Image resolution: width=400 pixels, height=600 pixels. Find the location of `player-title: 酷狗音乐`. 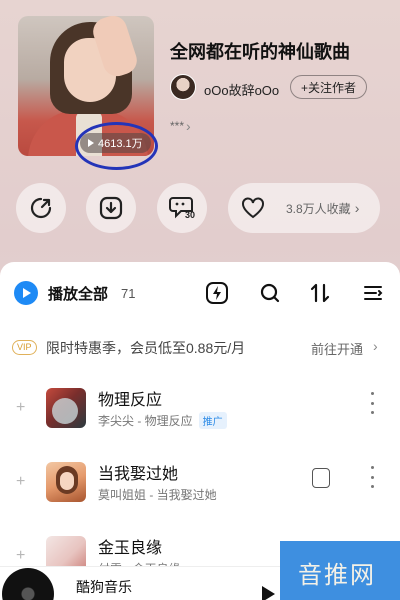

player-title: 酷狗音乐 is located at coordinates (104, 587).